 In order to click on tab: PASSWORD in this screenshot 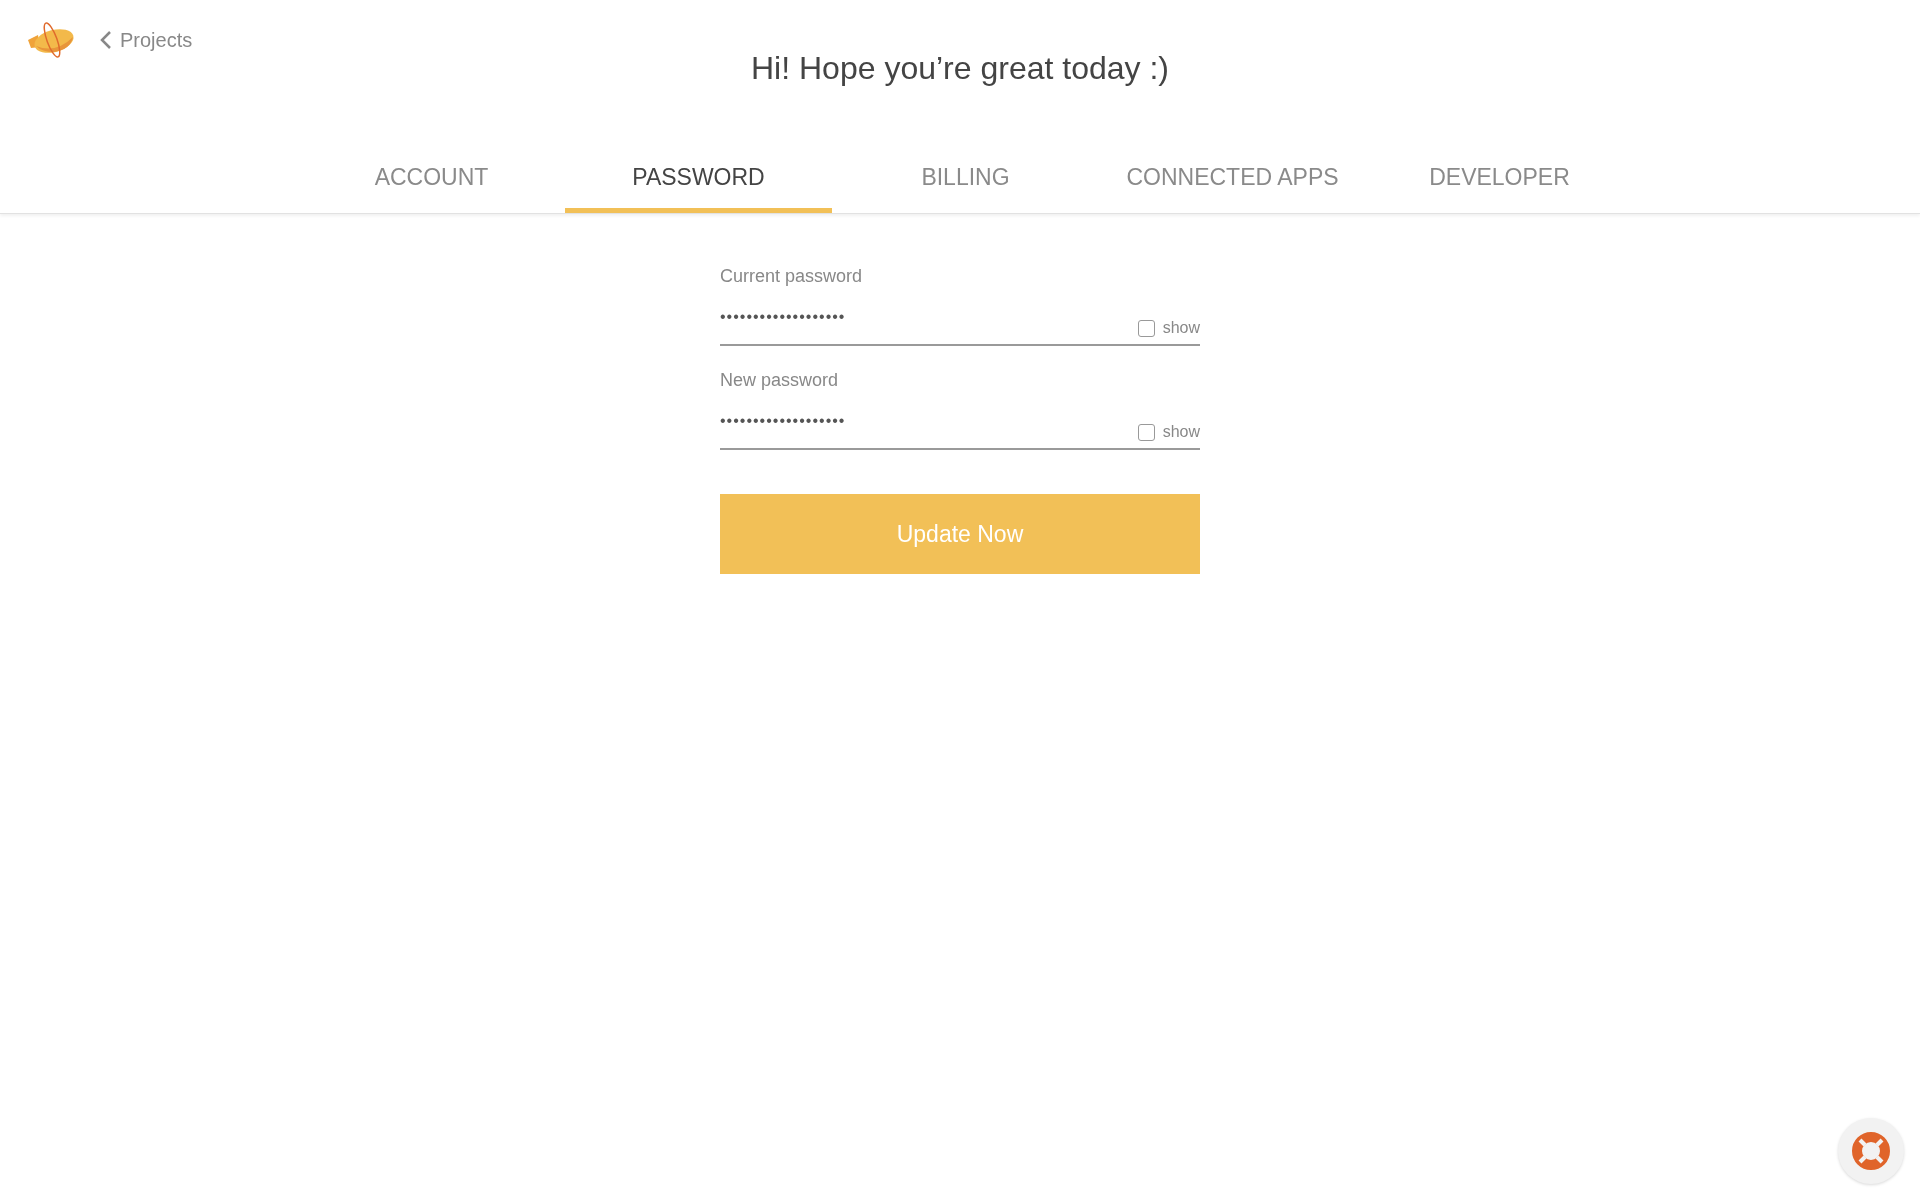, I will do `click(698, 183)`.